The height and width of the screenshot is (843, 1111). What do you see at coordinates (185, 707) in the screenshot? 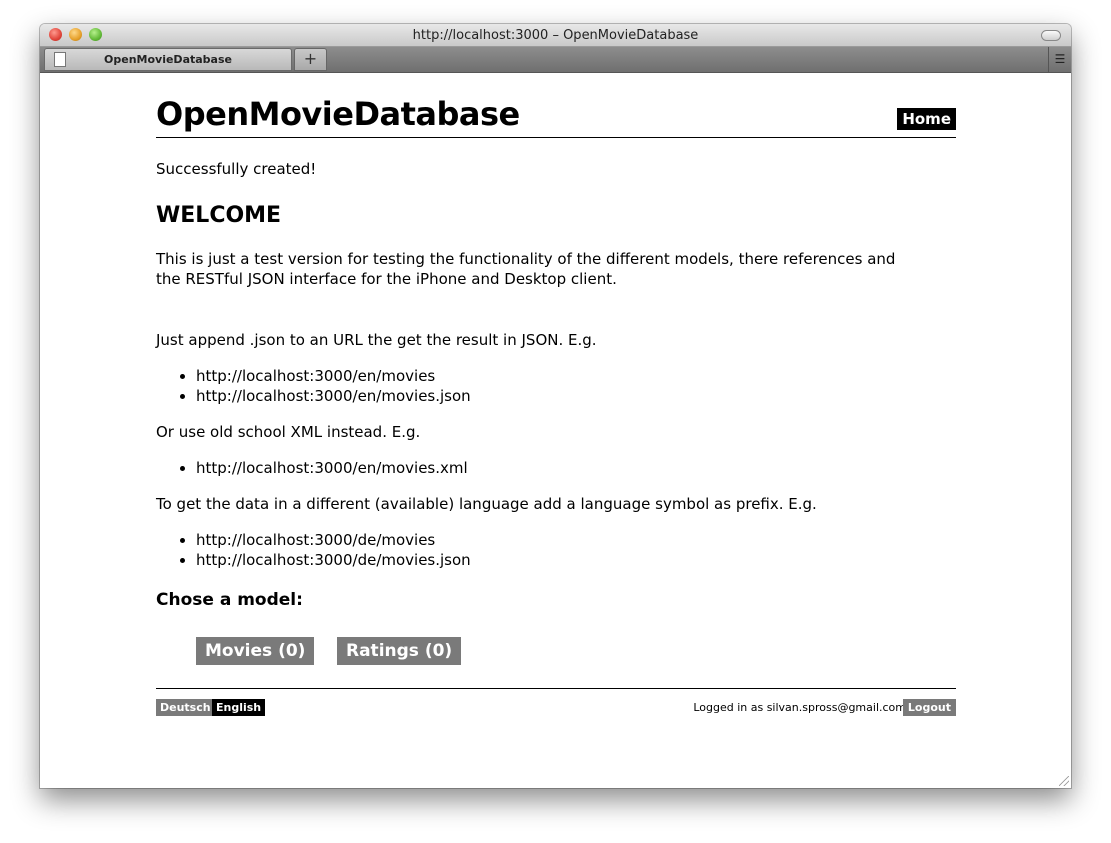
I see `language-deutsch-button: Deutsch` at bounding box center [185, 707].